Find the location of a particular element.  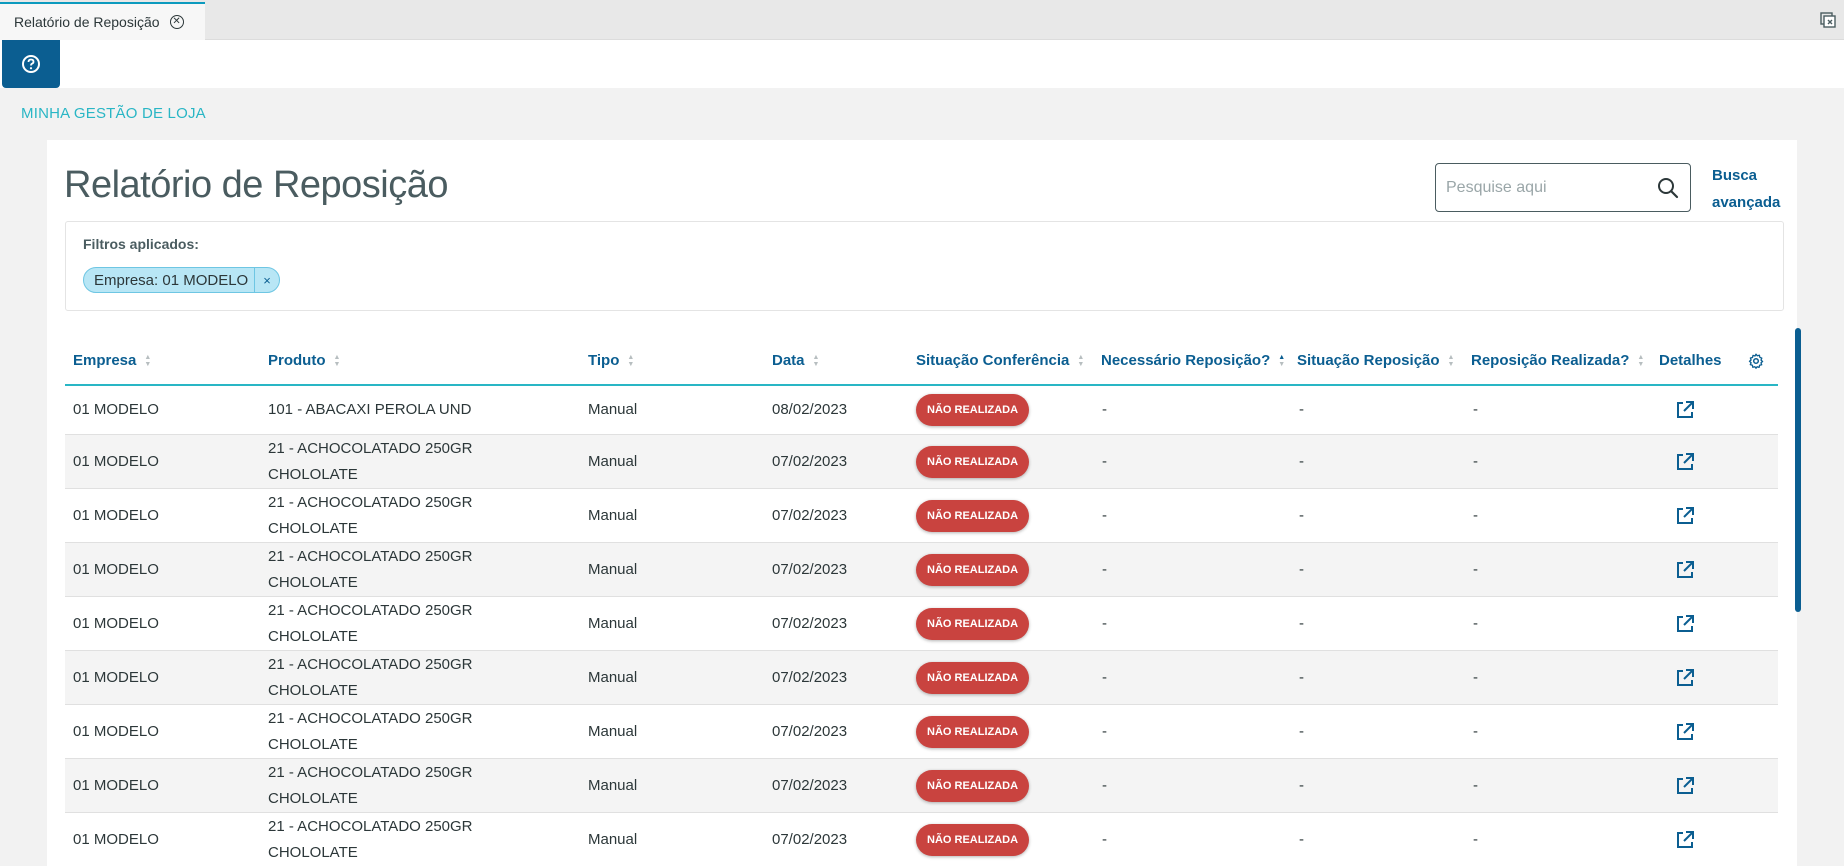

sort-asc-icon: ▲ ▼ is located at coordinates (1282, 360).